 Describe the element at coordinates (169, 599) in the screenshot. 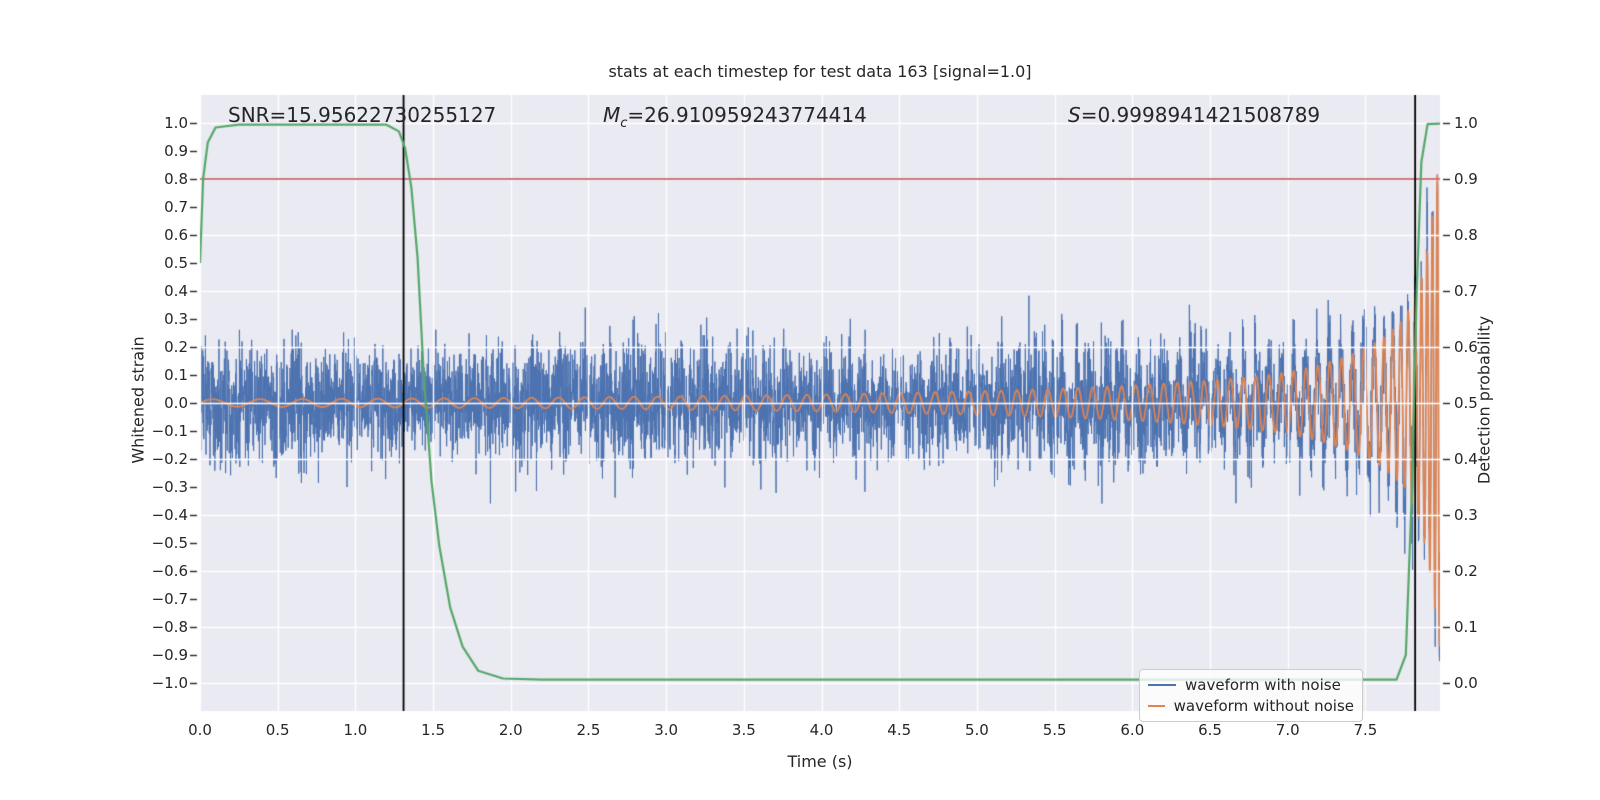

I see `y-tick-label-left: −0.7` at that location.